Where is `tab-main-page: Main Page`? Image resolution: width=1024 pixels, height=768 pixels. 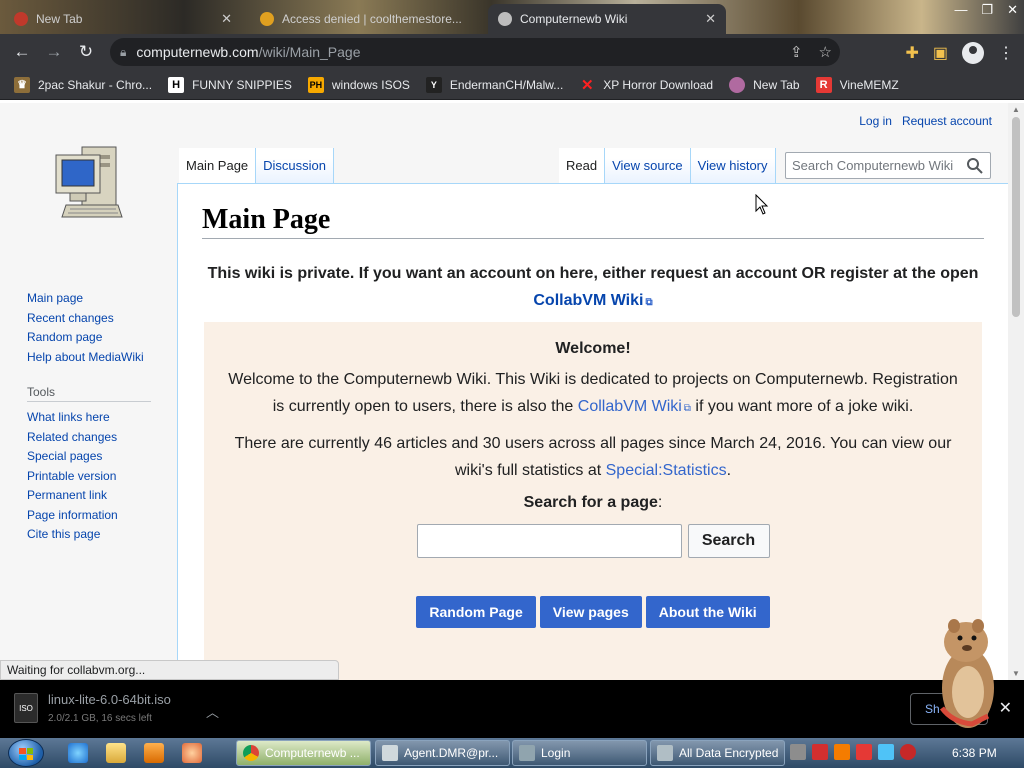 tab-main-page: Main Page is located at coordinates (218, 165).